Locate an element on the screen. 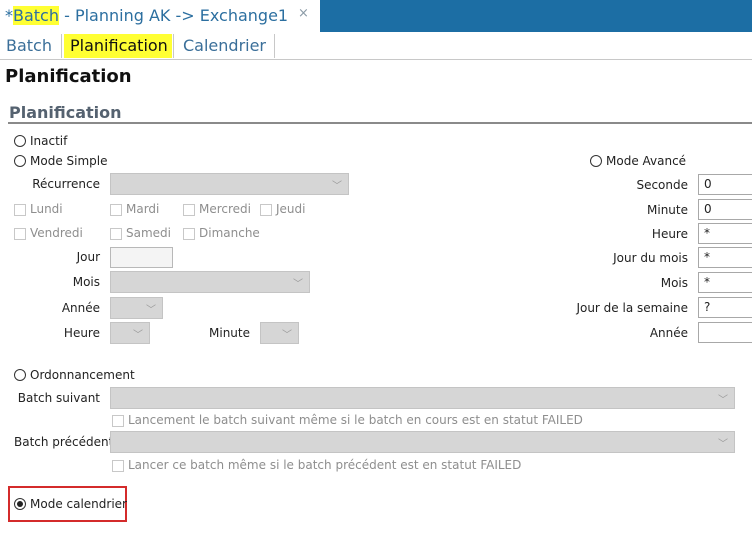  tab-calendrier: Calendrier is located at coordinates (224, 46).